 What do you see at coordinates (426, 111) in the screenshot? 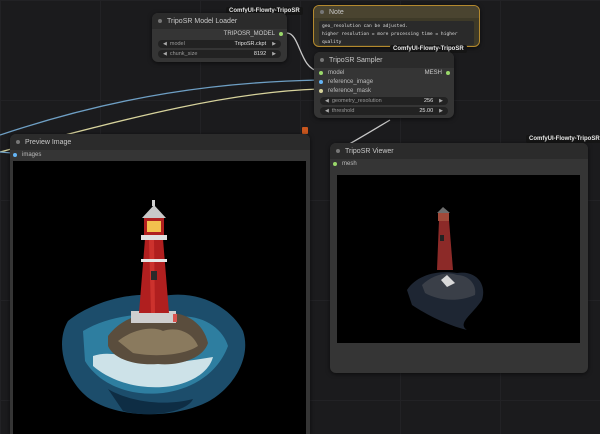
I see `widget-value: 25.00` at bounding box center [426, 111].